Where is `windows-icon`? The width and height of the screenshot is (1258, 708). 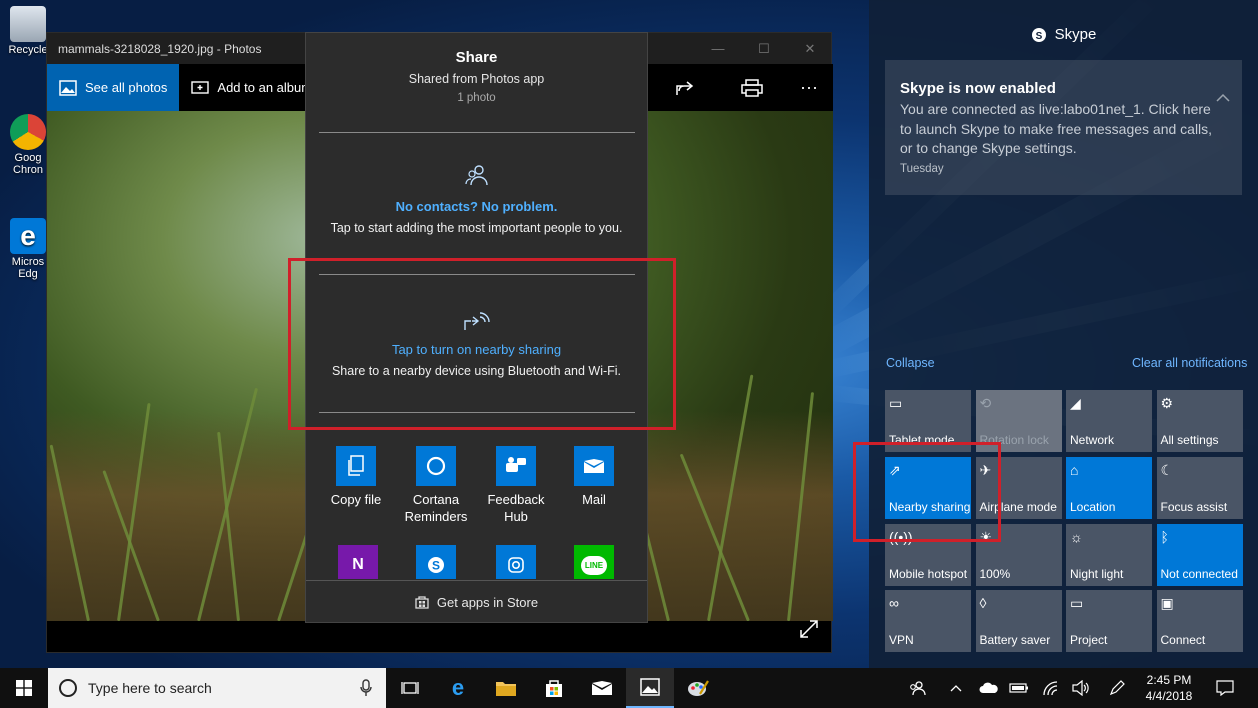 windows-icon is located at coordinates (24, 688).